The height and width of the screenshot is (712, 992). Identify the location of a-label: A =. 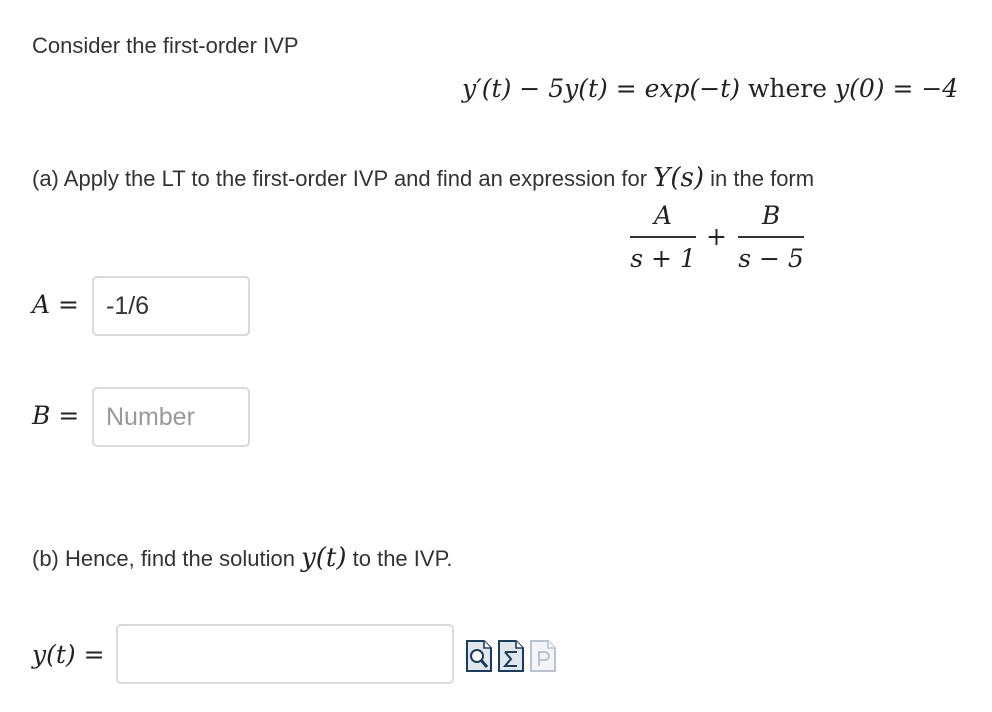
(55, 304).